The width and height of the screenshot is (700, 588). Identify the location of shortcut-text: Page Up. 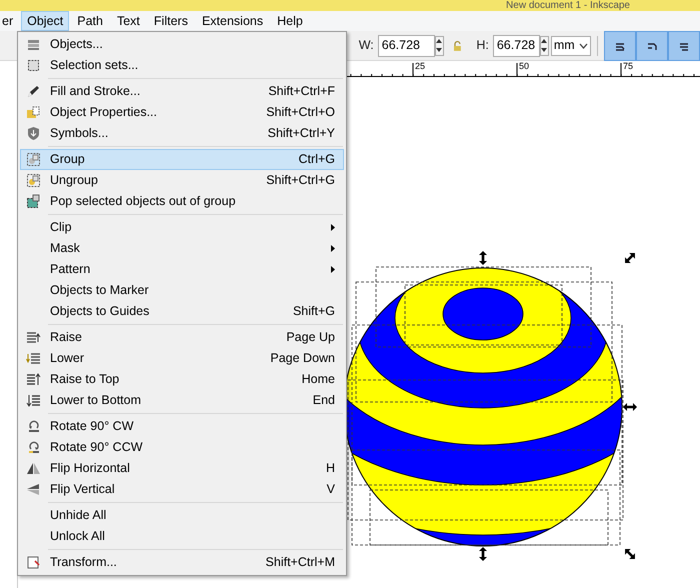
(310, 337).